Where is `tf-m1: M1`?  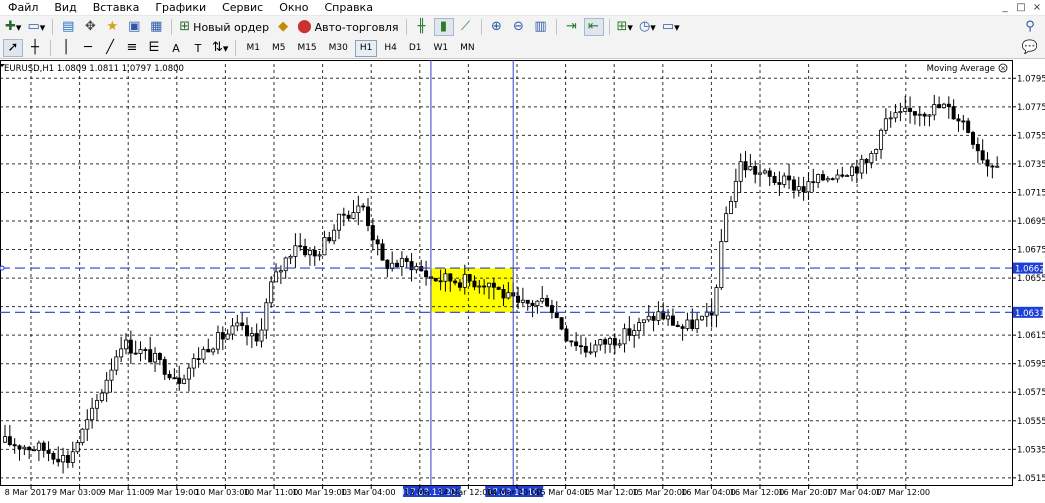
tf-m1: M1 is located at coordinates (253, 48).